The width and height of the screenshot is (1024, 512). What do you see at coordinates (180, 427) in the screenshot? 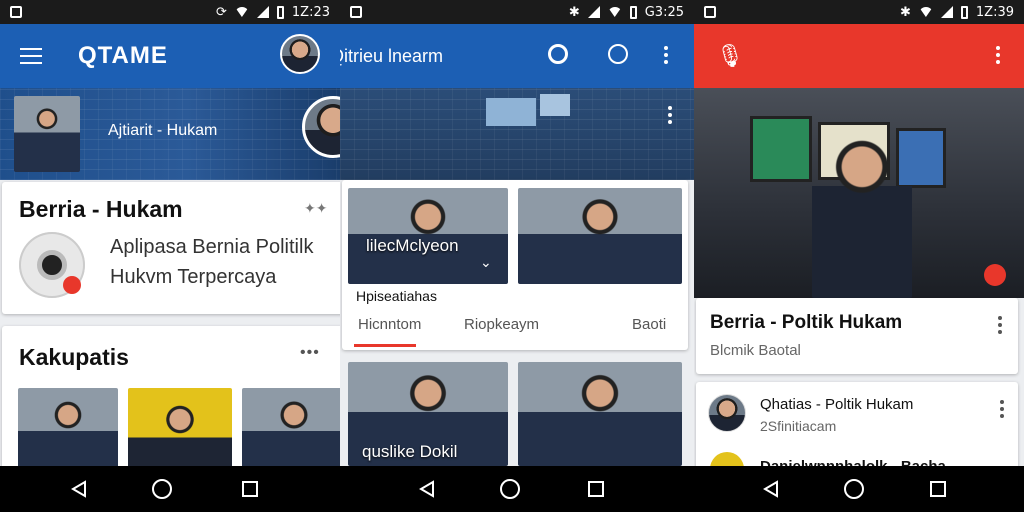
I see `thumb-yellow` at bounding box center [180, 427].